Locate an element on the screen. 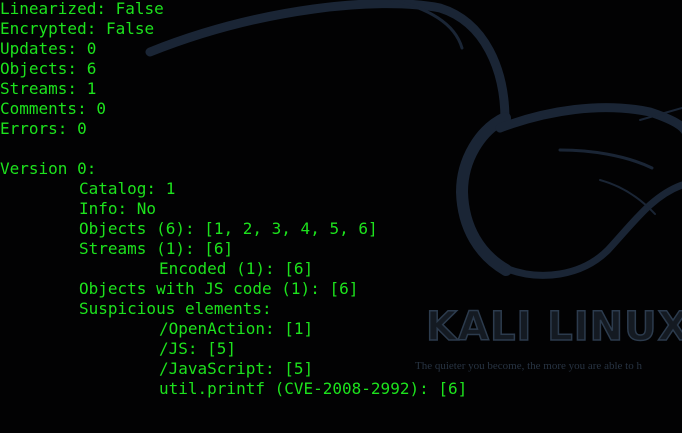 The height and width of the screenshot is (433, 682). output-line-linearized: Linearized: False is located at coordinates (82, 9).